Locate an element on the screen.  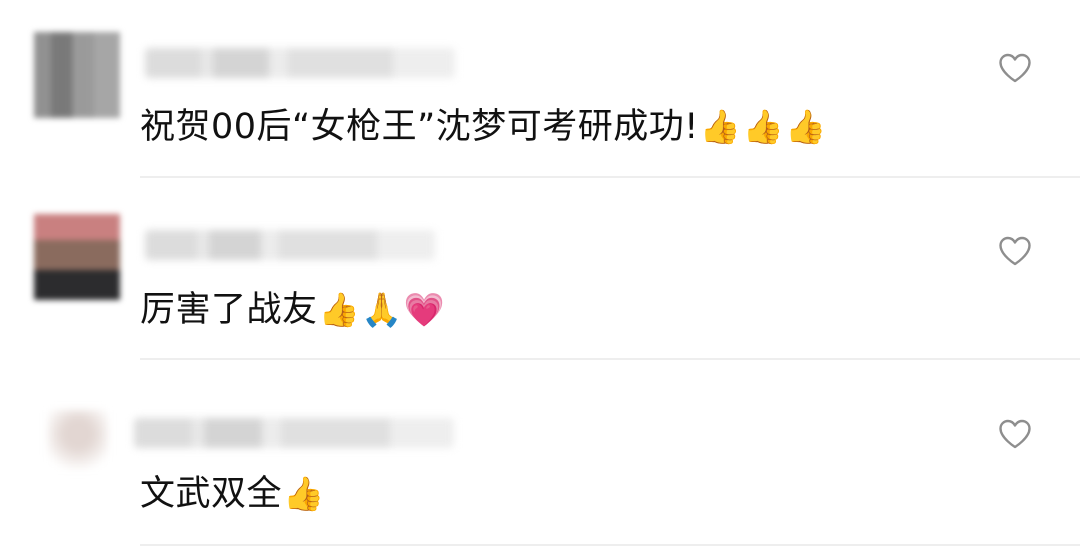
comment-body: 祝贺00后“女枪王”沈梦可考研成功! is located at coordinates (419, 127).